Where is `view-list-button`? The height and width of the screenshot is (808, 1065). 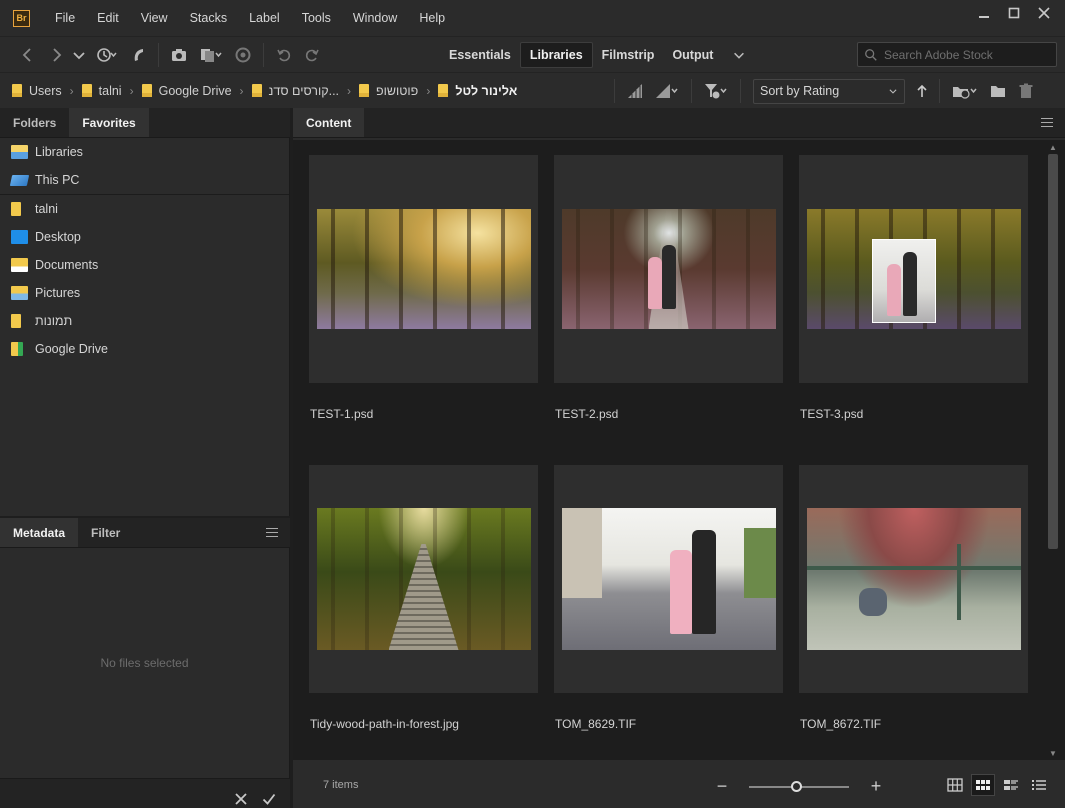 view-list-button is located at coordinates (1039, 785).